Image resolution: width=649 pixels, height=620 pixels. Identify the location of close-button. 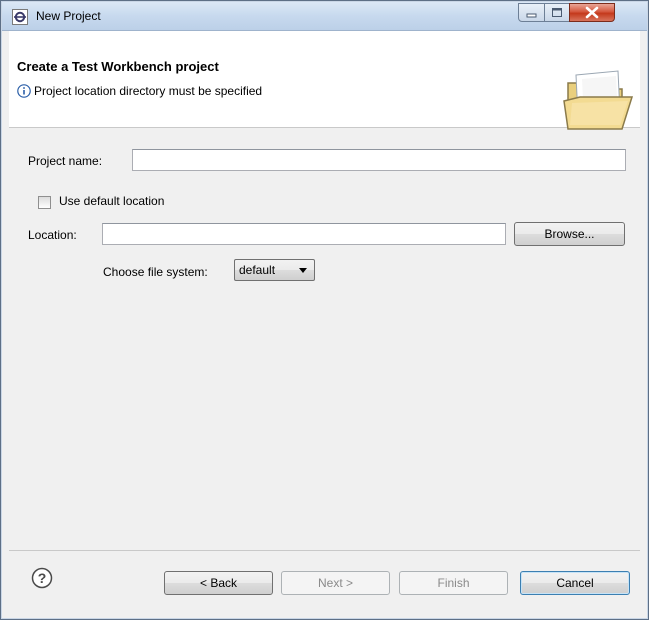
(592, 12).